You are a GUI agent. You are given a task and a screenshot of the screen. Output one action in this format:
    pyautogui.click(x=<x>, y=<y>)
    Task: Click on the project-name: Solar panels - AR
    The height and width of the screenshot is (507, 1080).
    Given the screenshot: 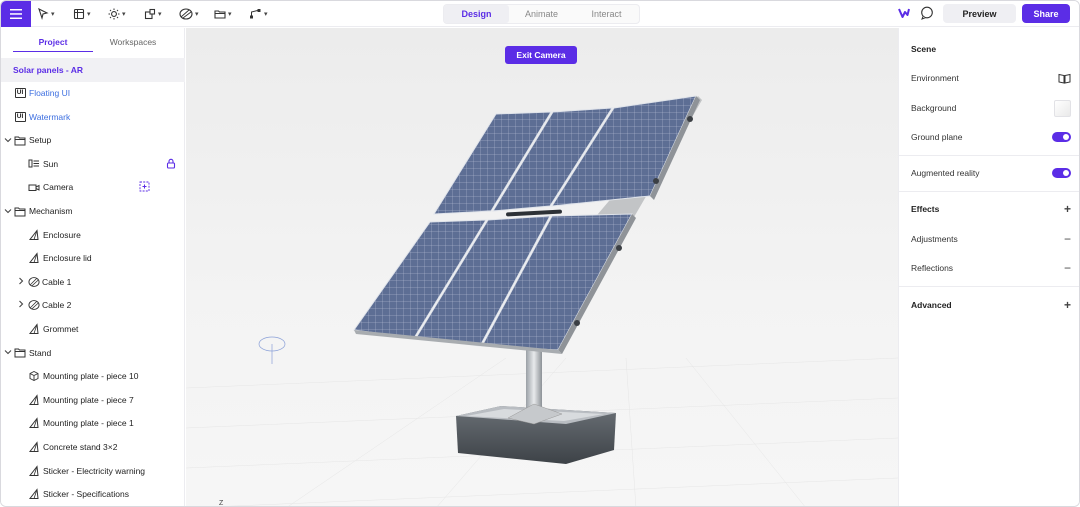 What is the action you would take?
    pyautogui.click(x=48, y=70)
    